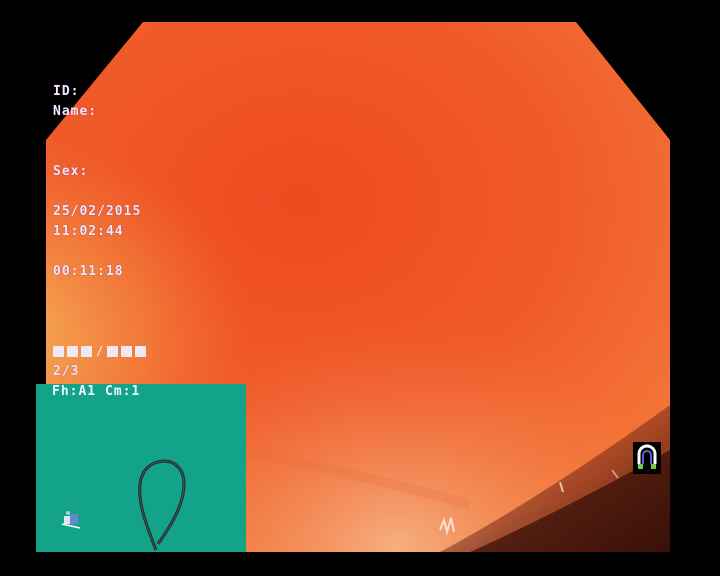 The height and width of the screenshot is (576, 720). I want to click on status-indicator: /, so click(100, 351).